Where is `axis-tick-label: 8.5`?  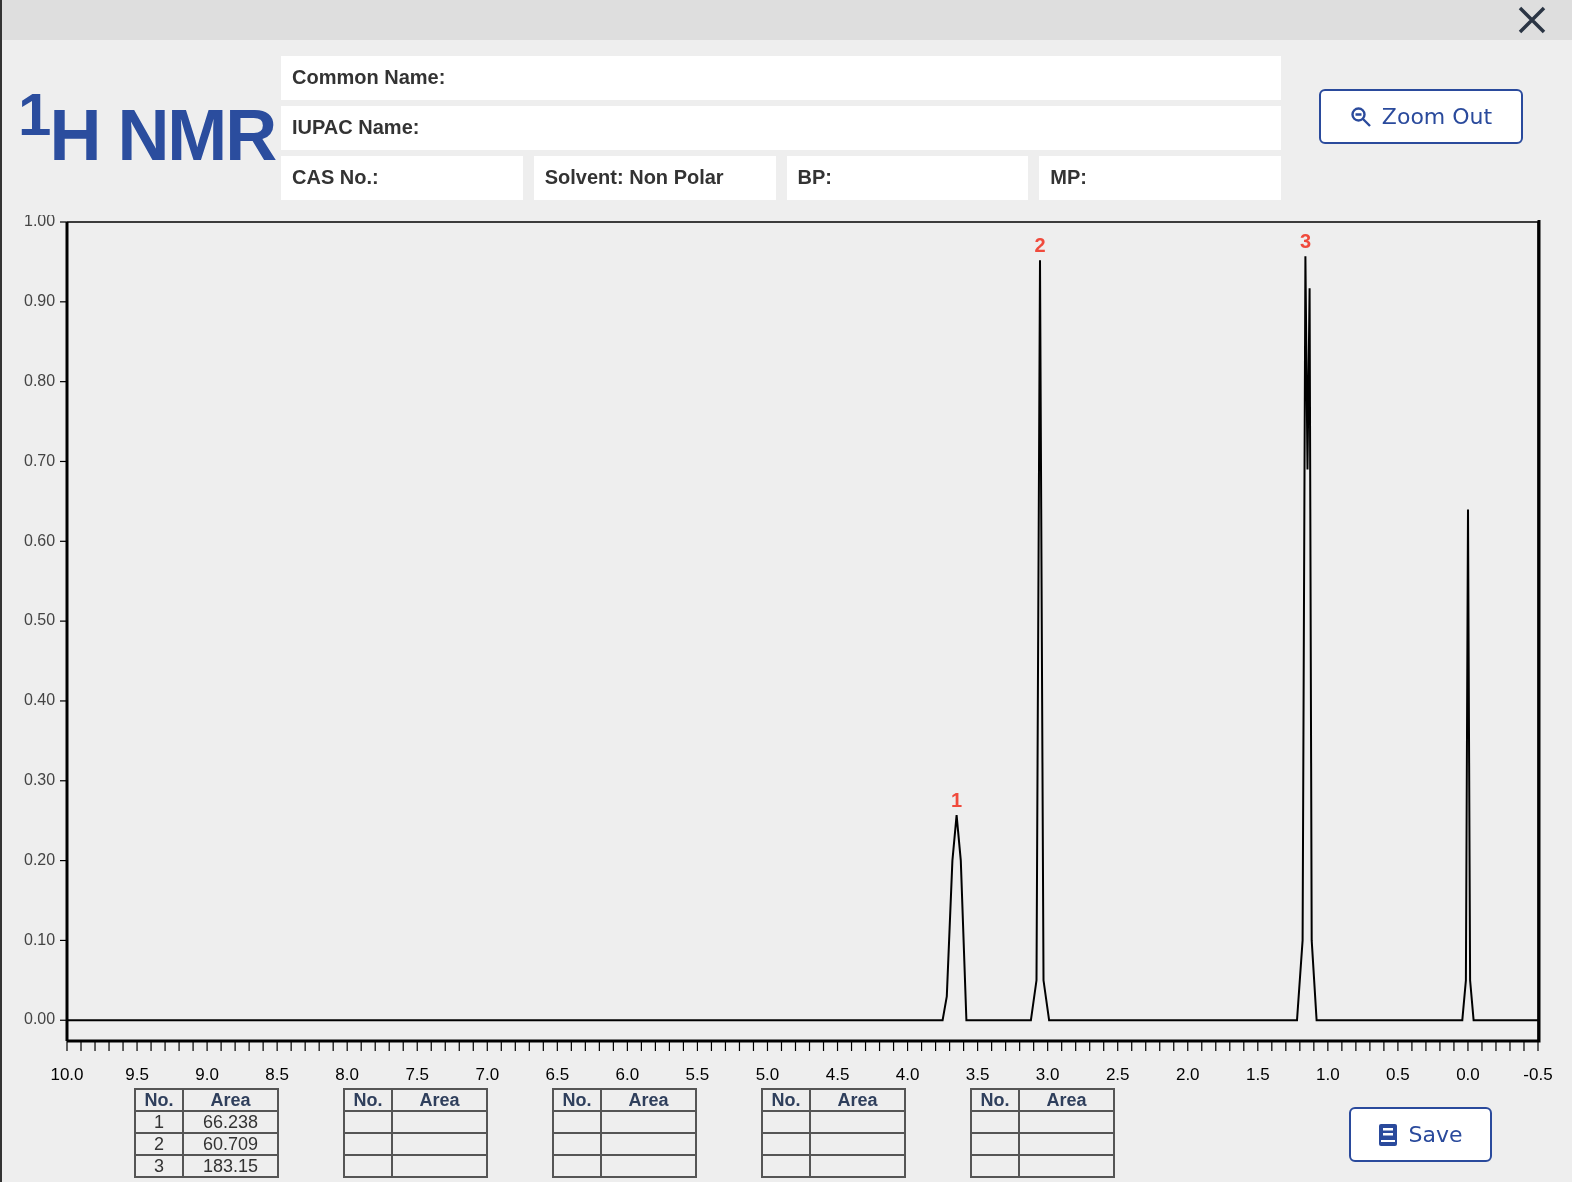
axis-tick-label: 8.5 is located at coordinates (277, 1074).